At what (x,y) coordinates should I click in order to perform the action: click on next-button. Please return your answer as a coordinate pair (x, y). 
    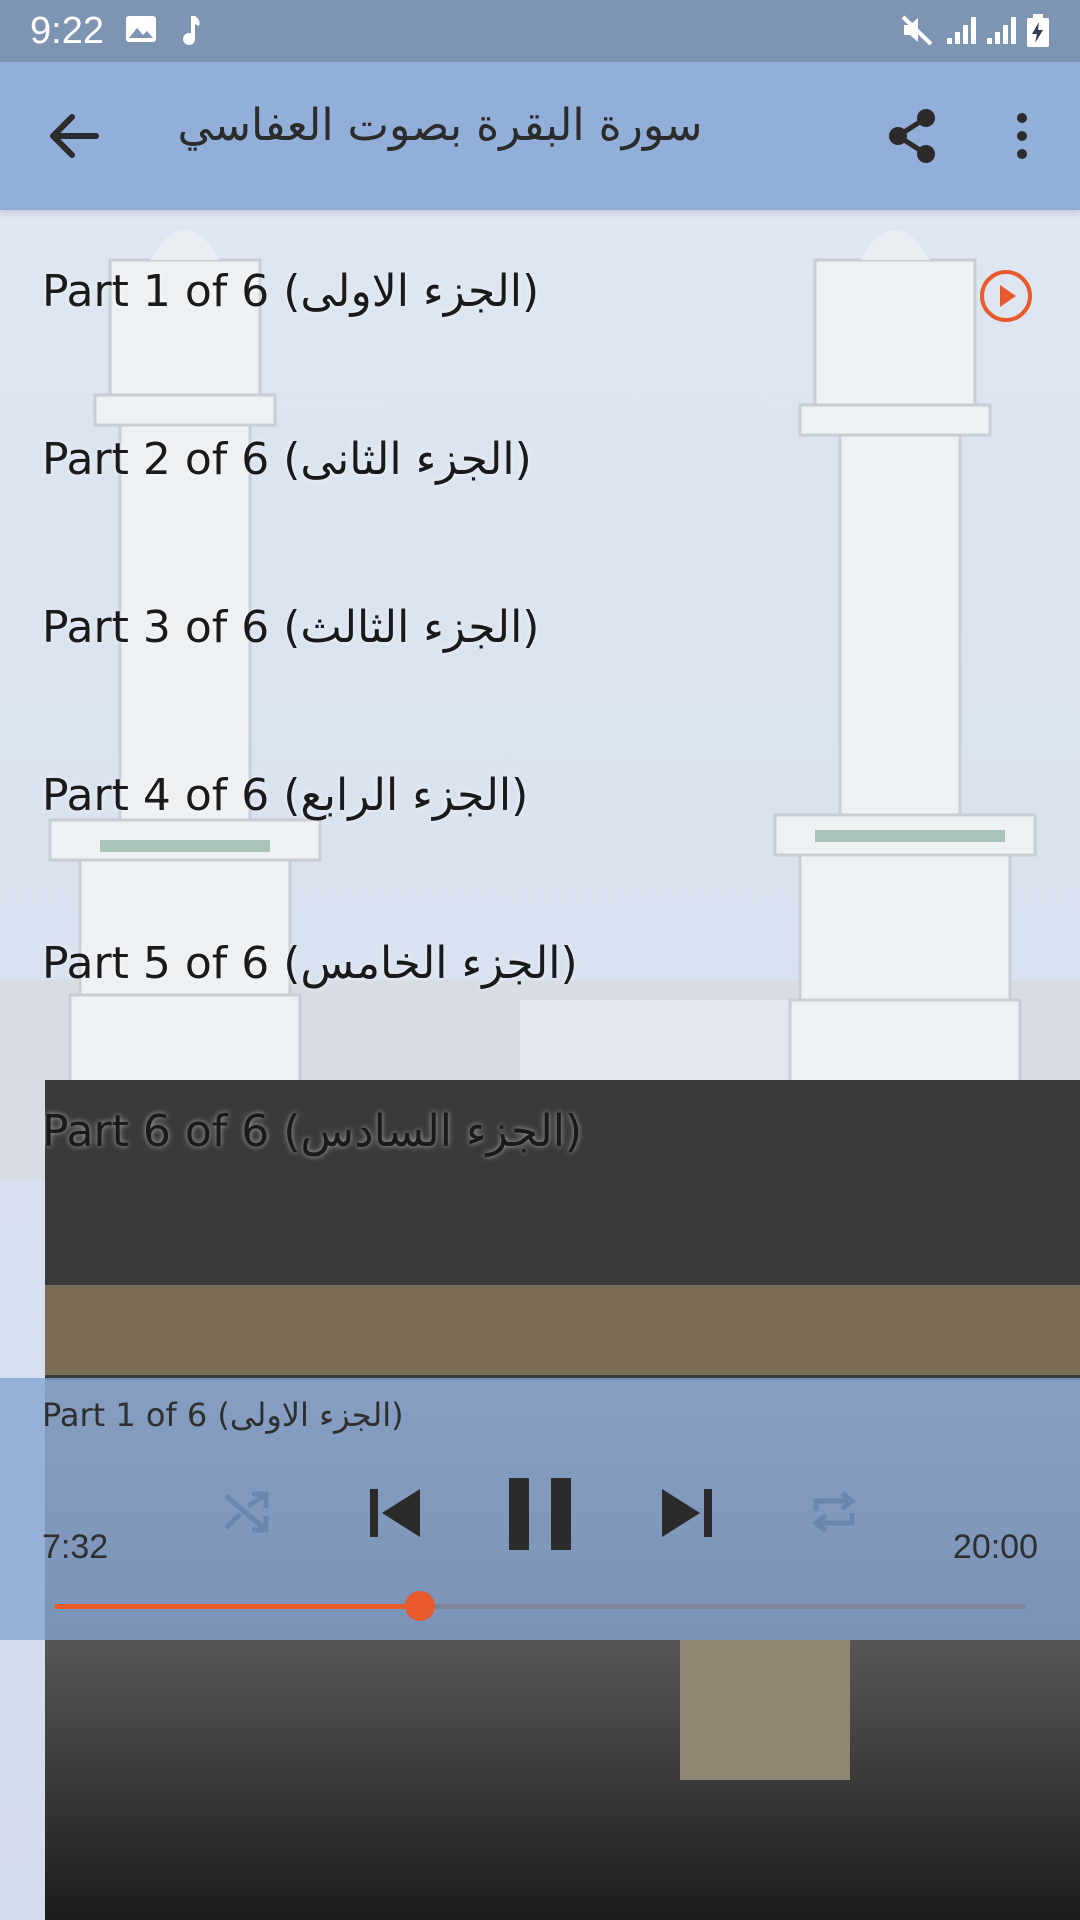
    Looking at the image, I should click on (687, 1513).